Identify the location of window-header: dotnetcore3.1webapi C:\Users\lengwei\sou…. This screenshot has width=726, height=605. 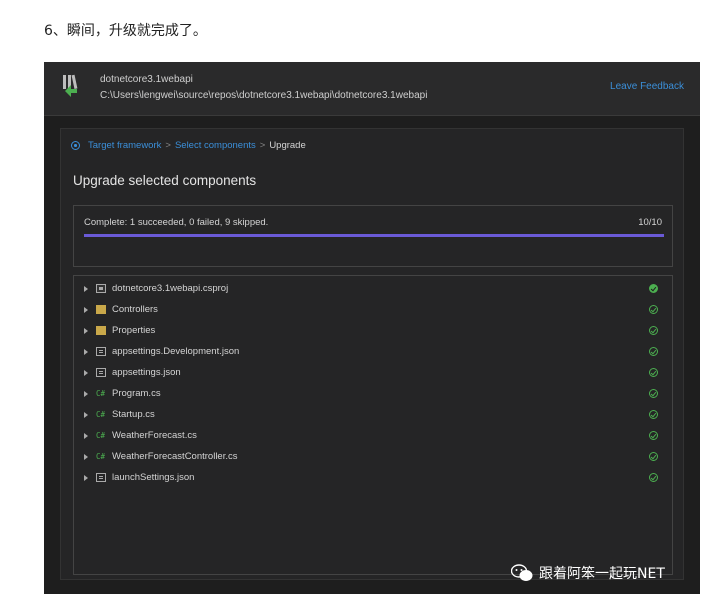
(372, 89).